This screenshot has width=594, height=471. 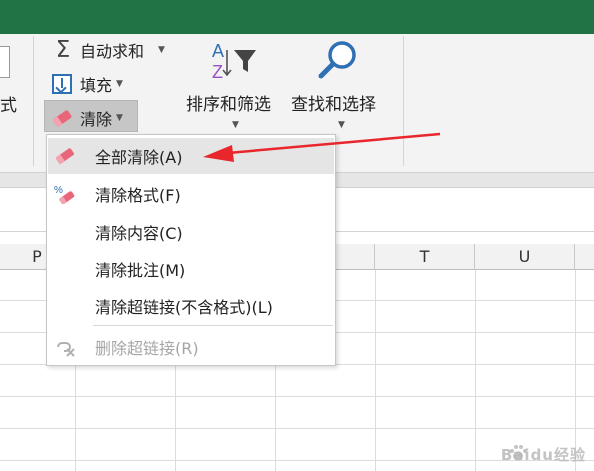 What do you see at coordinates (322, 147) in the screenshot?
I see `annotation-arrow` at bounding box center [322, 147].